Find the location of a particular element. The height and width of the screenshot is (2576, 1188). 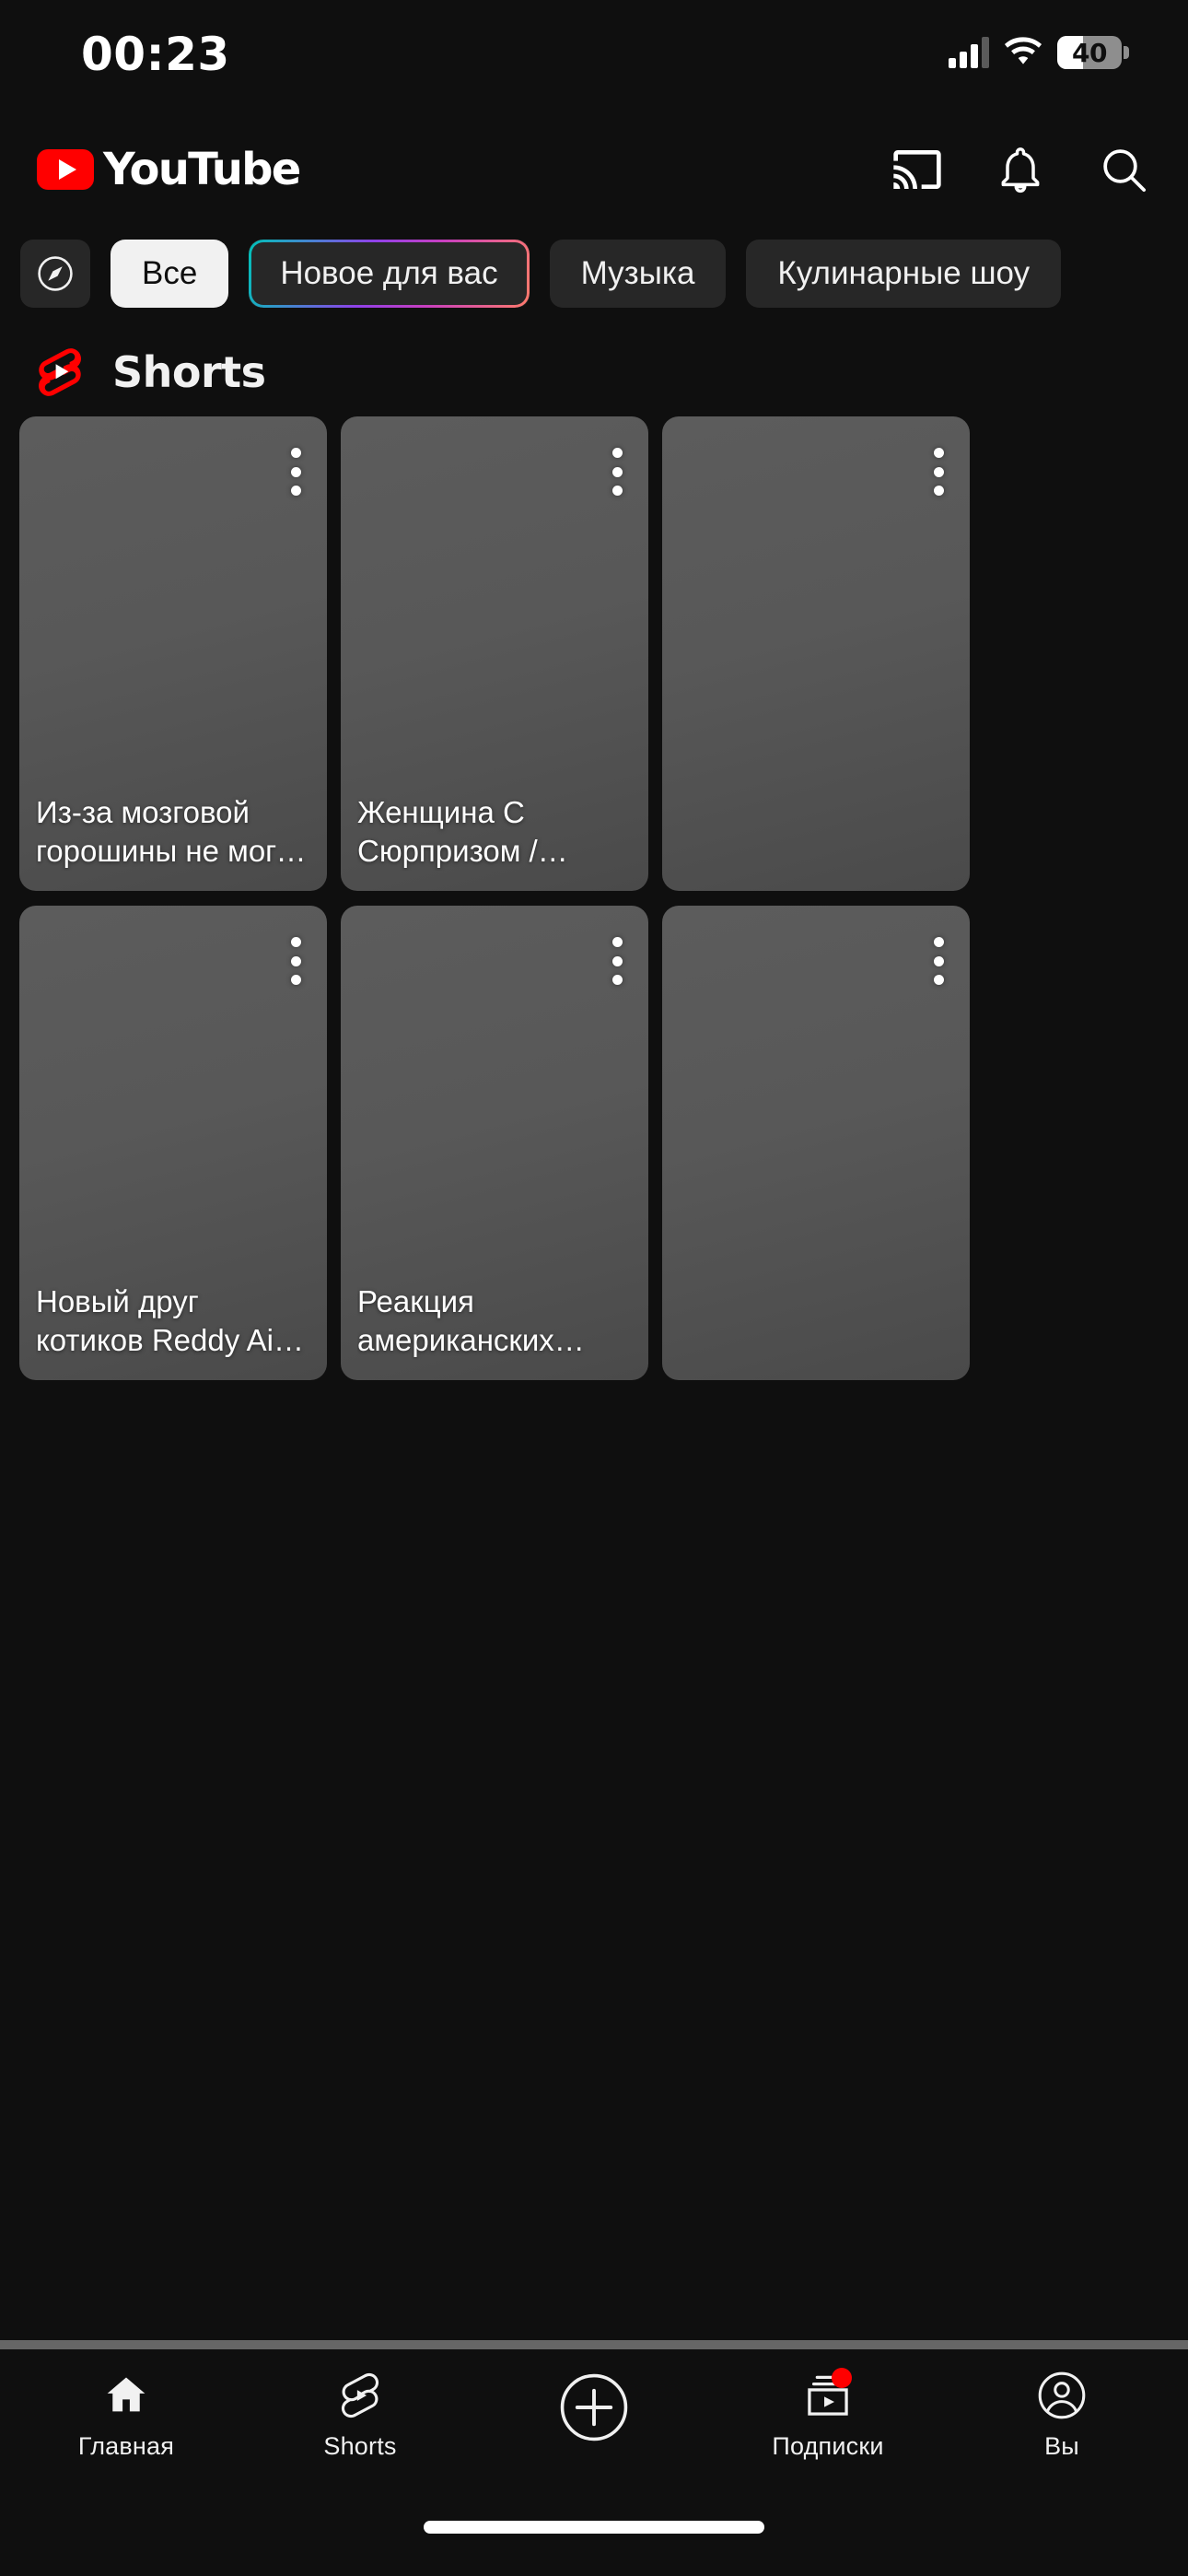

shorts-section-title: Shorts is located at coordinates (189, 372).